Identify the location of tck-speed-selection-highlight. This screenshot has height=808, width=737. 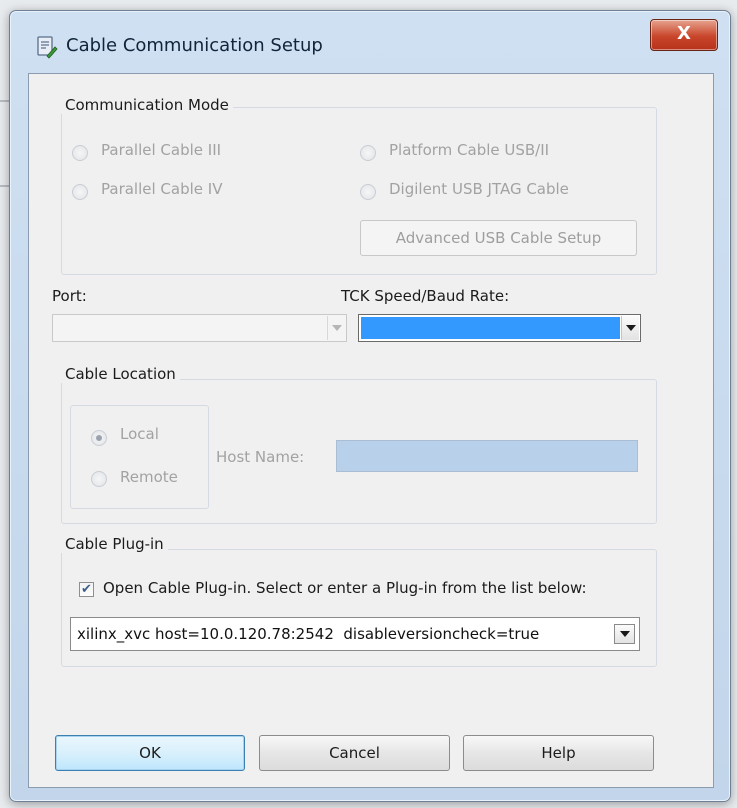
(490, 328).